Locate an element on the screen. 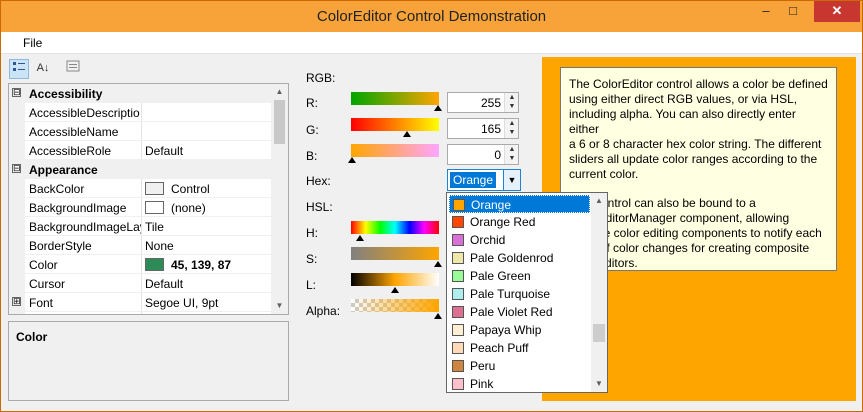 The image size is (863, 412). minimize-button: – is located at coordinates (766, 11).